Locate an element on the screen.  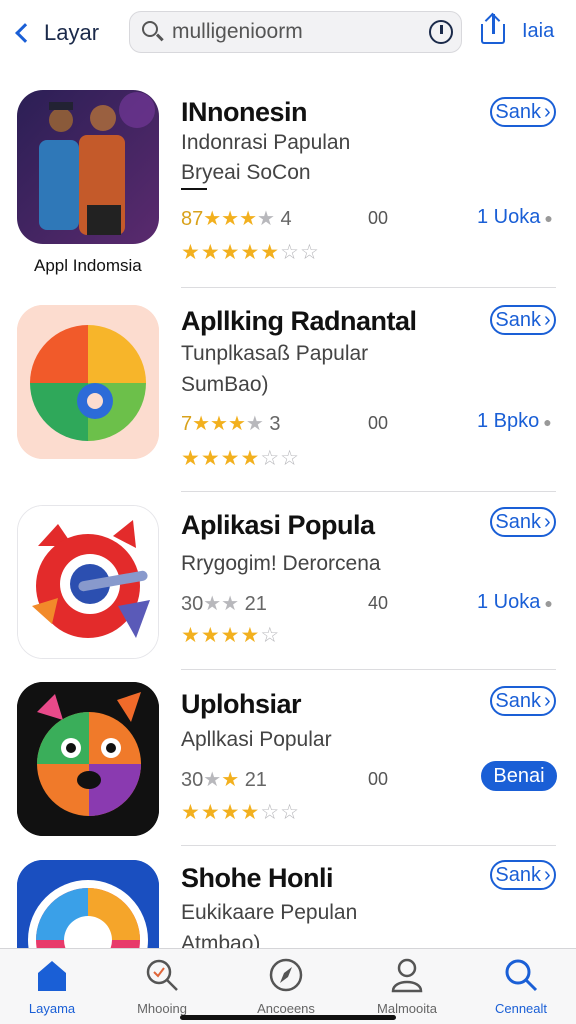
app-subtitle: Apllkasi Popular is located at coordinates (256, 739).